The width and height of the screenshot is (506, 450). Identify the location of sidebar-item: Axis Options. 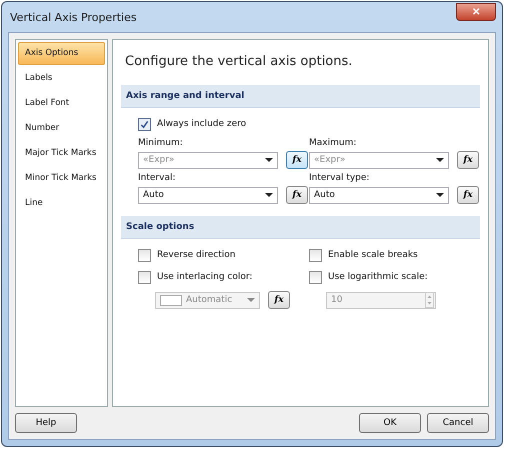
(61, 53).